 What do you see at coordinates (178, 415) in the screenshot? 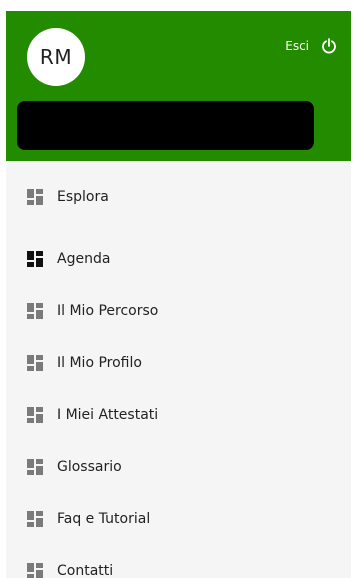
I see `menu-item-i-miei-attestati: I Miei Attestati` at bounding box center [178, 415].